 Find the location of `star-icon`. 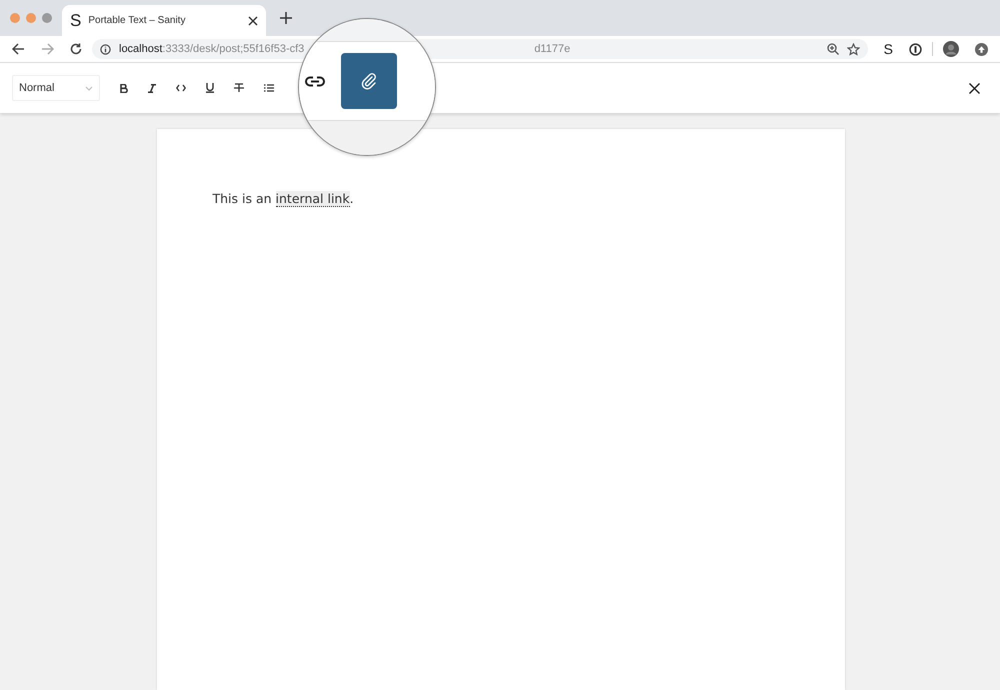

star-icon is located at coordinates (853, 49).